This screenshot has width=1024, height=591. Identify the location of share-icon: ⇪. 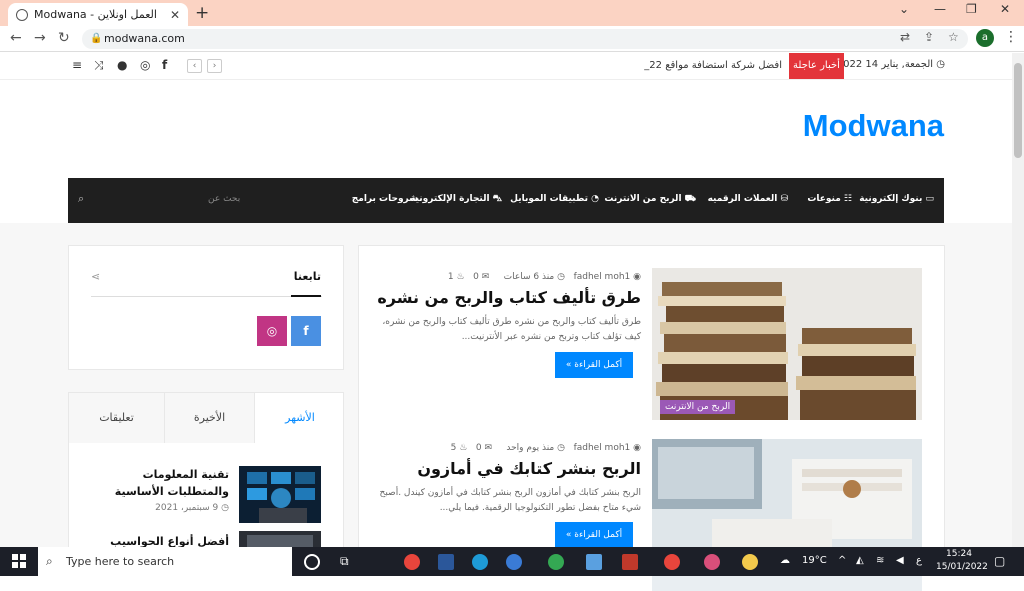
(929, 37).